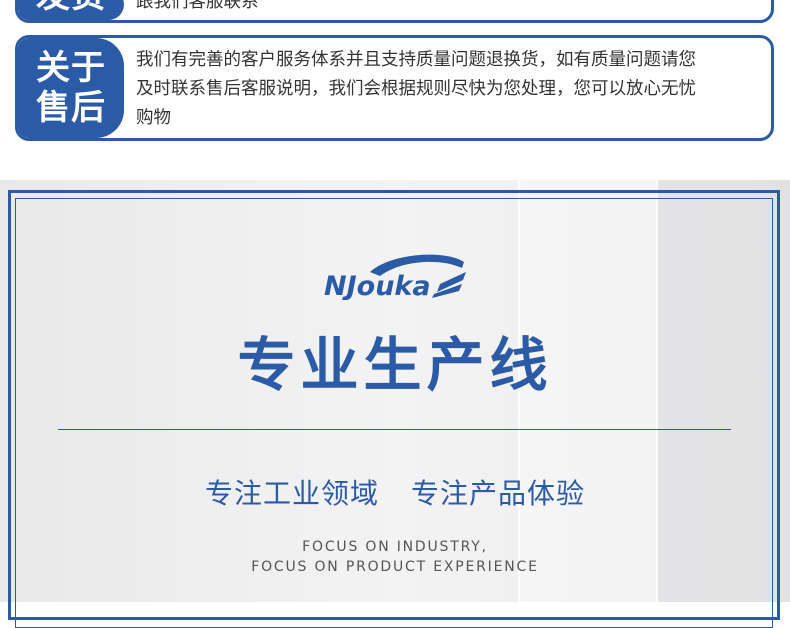 The height and width of the screenshot is (628, 790). I want to click on shipping-tag: 发货, so click(71, 10).